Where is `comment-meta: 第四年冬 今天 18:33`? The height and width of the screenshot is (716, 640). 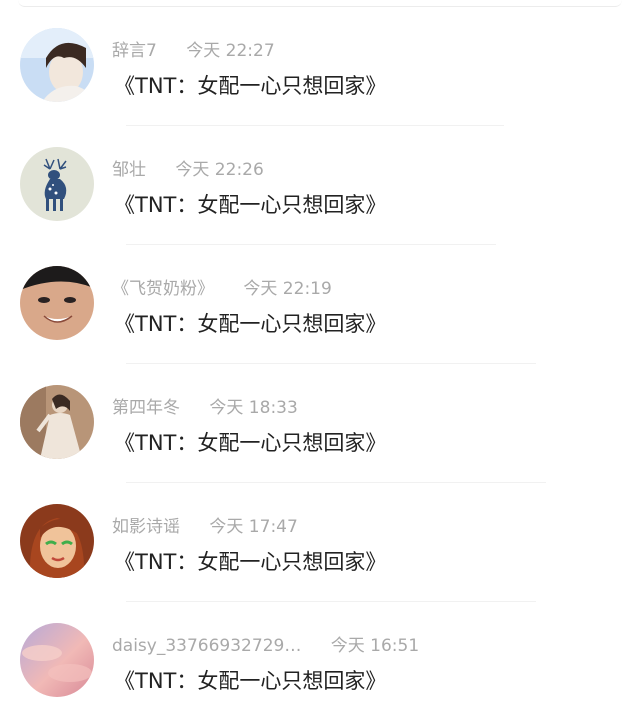 comment-meta: 第四年冬 今天 18:33 is located at coordinates (205, 405).